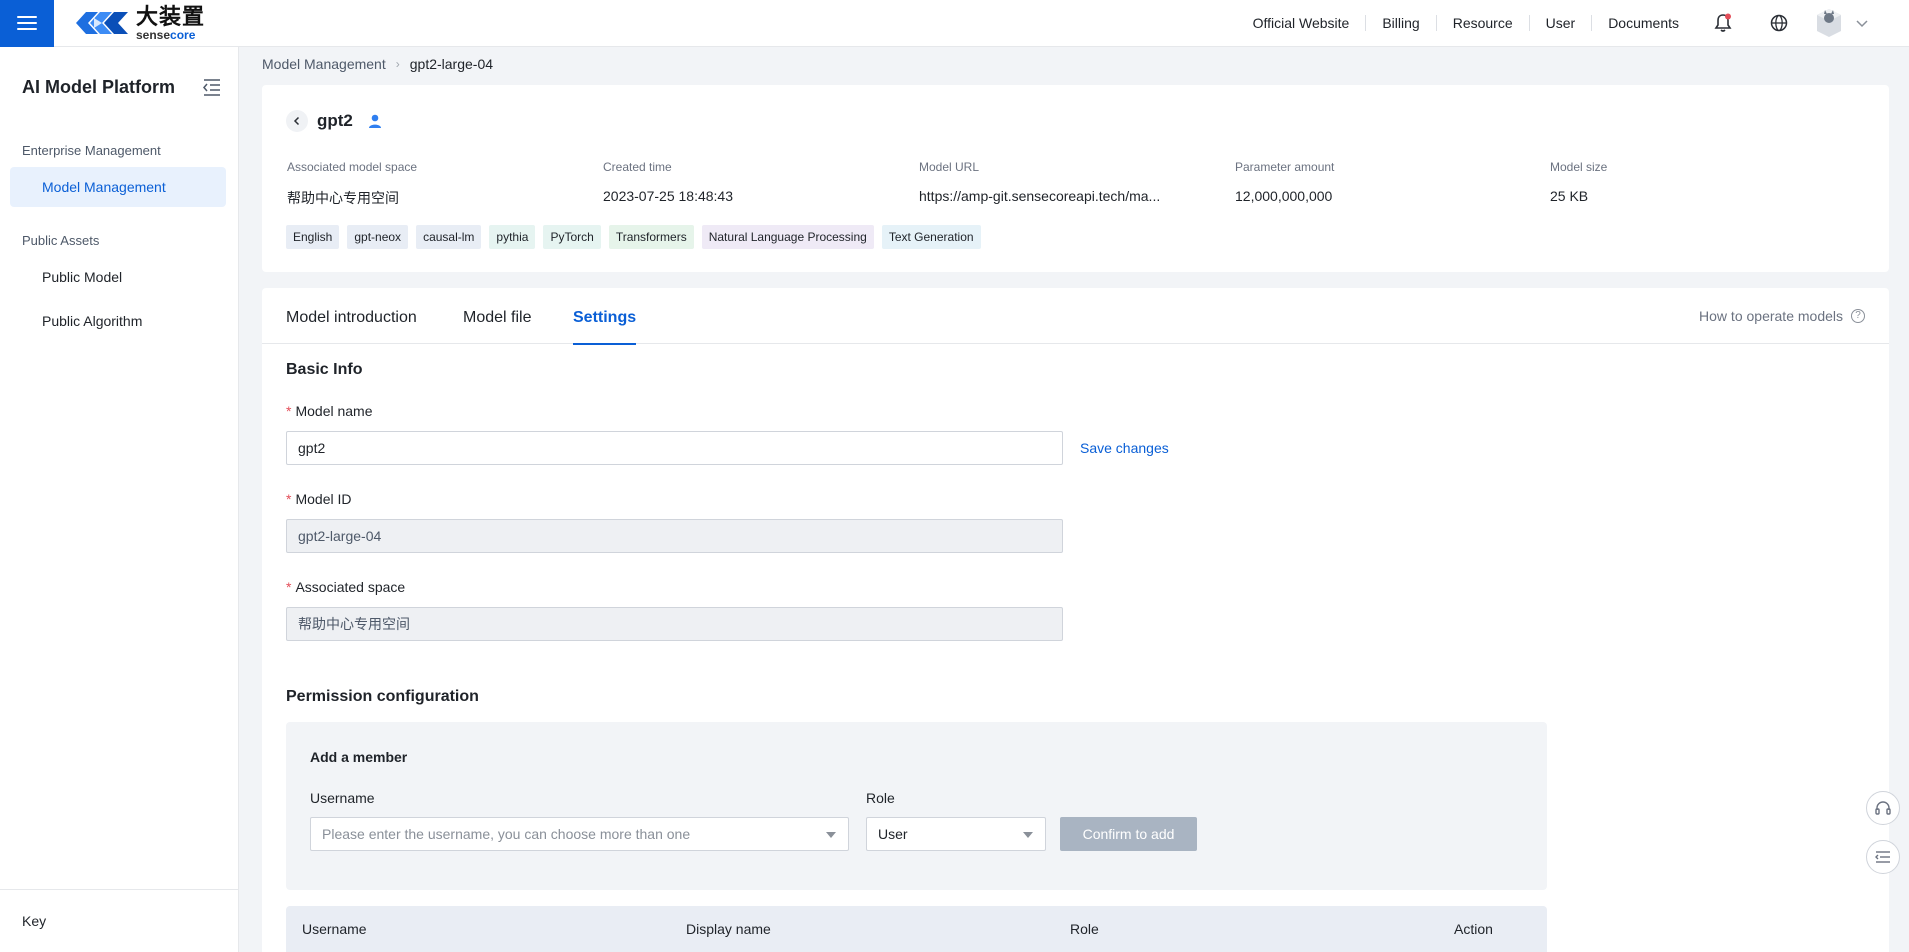 The height and width of the screenshot is (952, 1909). Describe the element at coordinates (1858, 316) in the screenshot. I see `question-icon: ?` at that location.